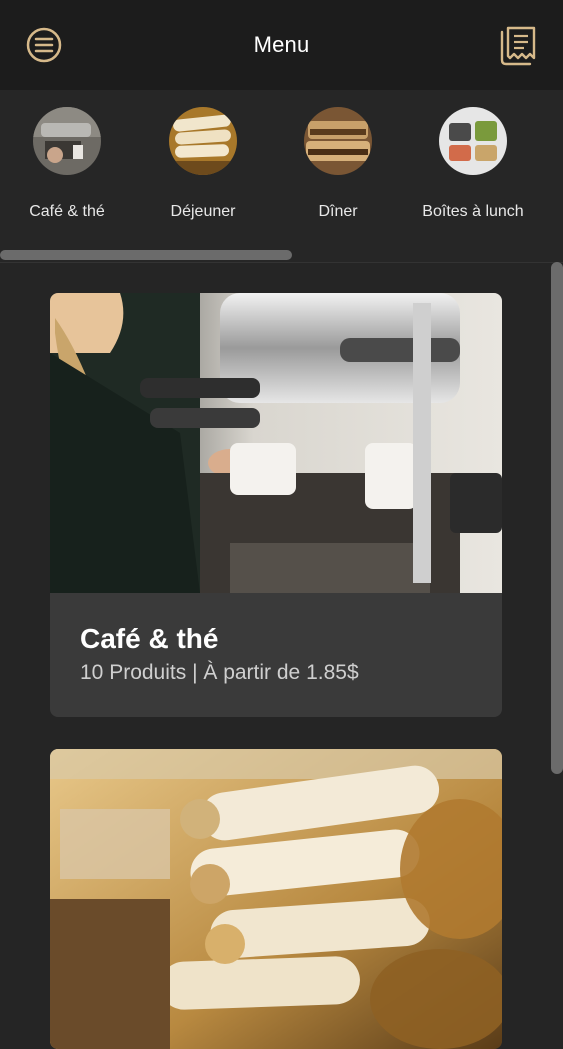 The width and height of the screenshot is (563, 1049). I want to click on top-app-bar: Menu, so click(281, 45).